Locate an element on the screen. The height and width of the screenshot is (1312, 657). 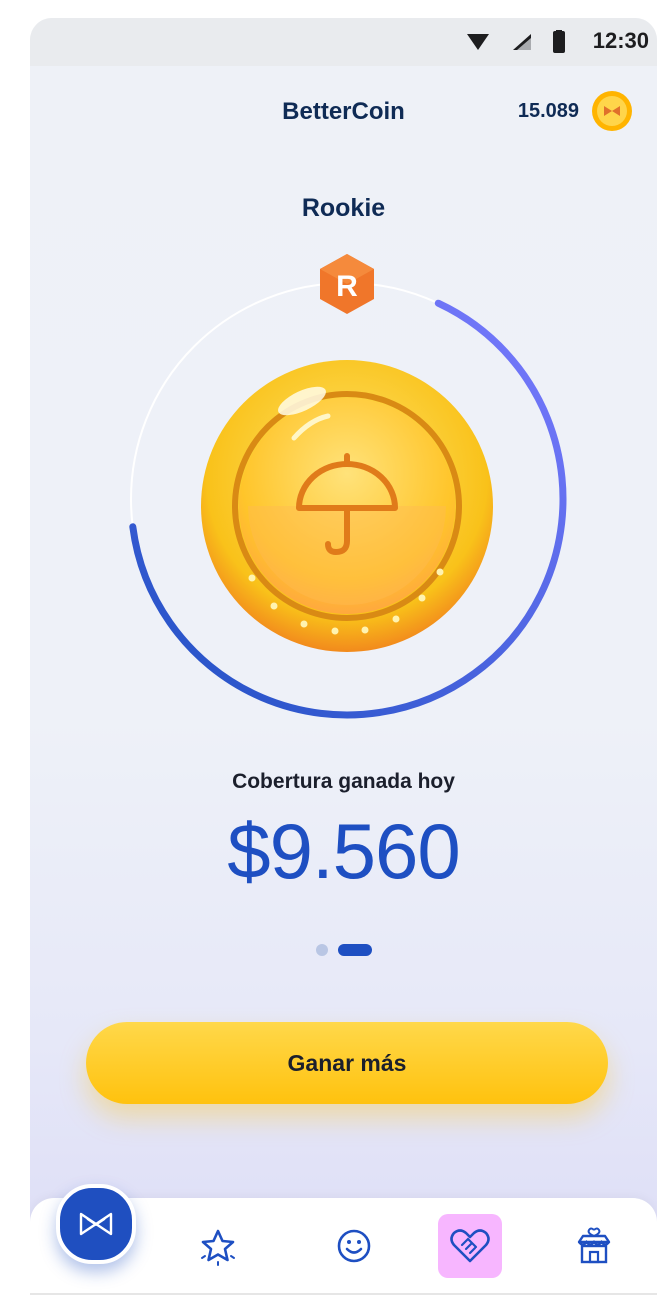
earn-more-button: Ganar más is located at coordinates (347, 1063).